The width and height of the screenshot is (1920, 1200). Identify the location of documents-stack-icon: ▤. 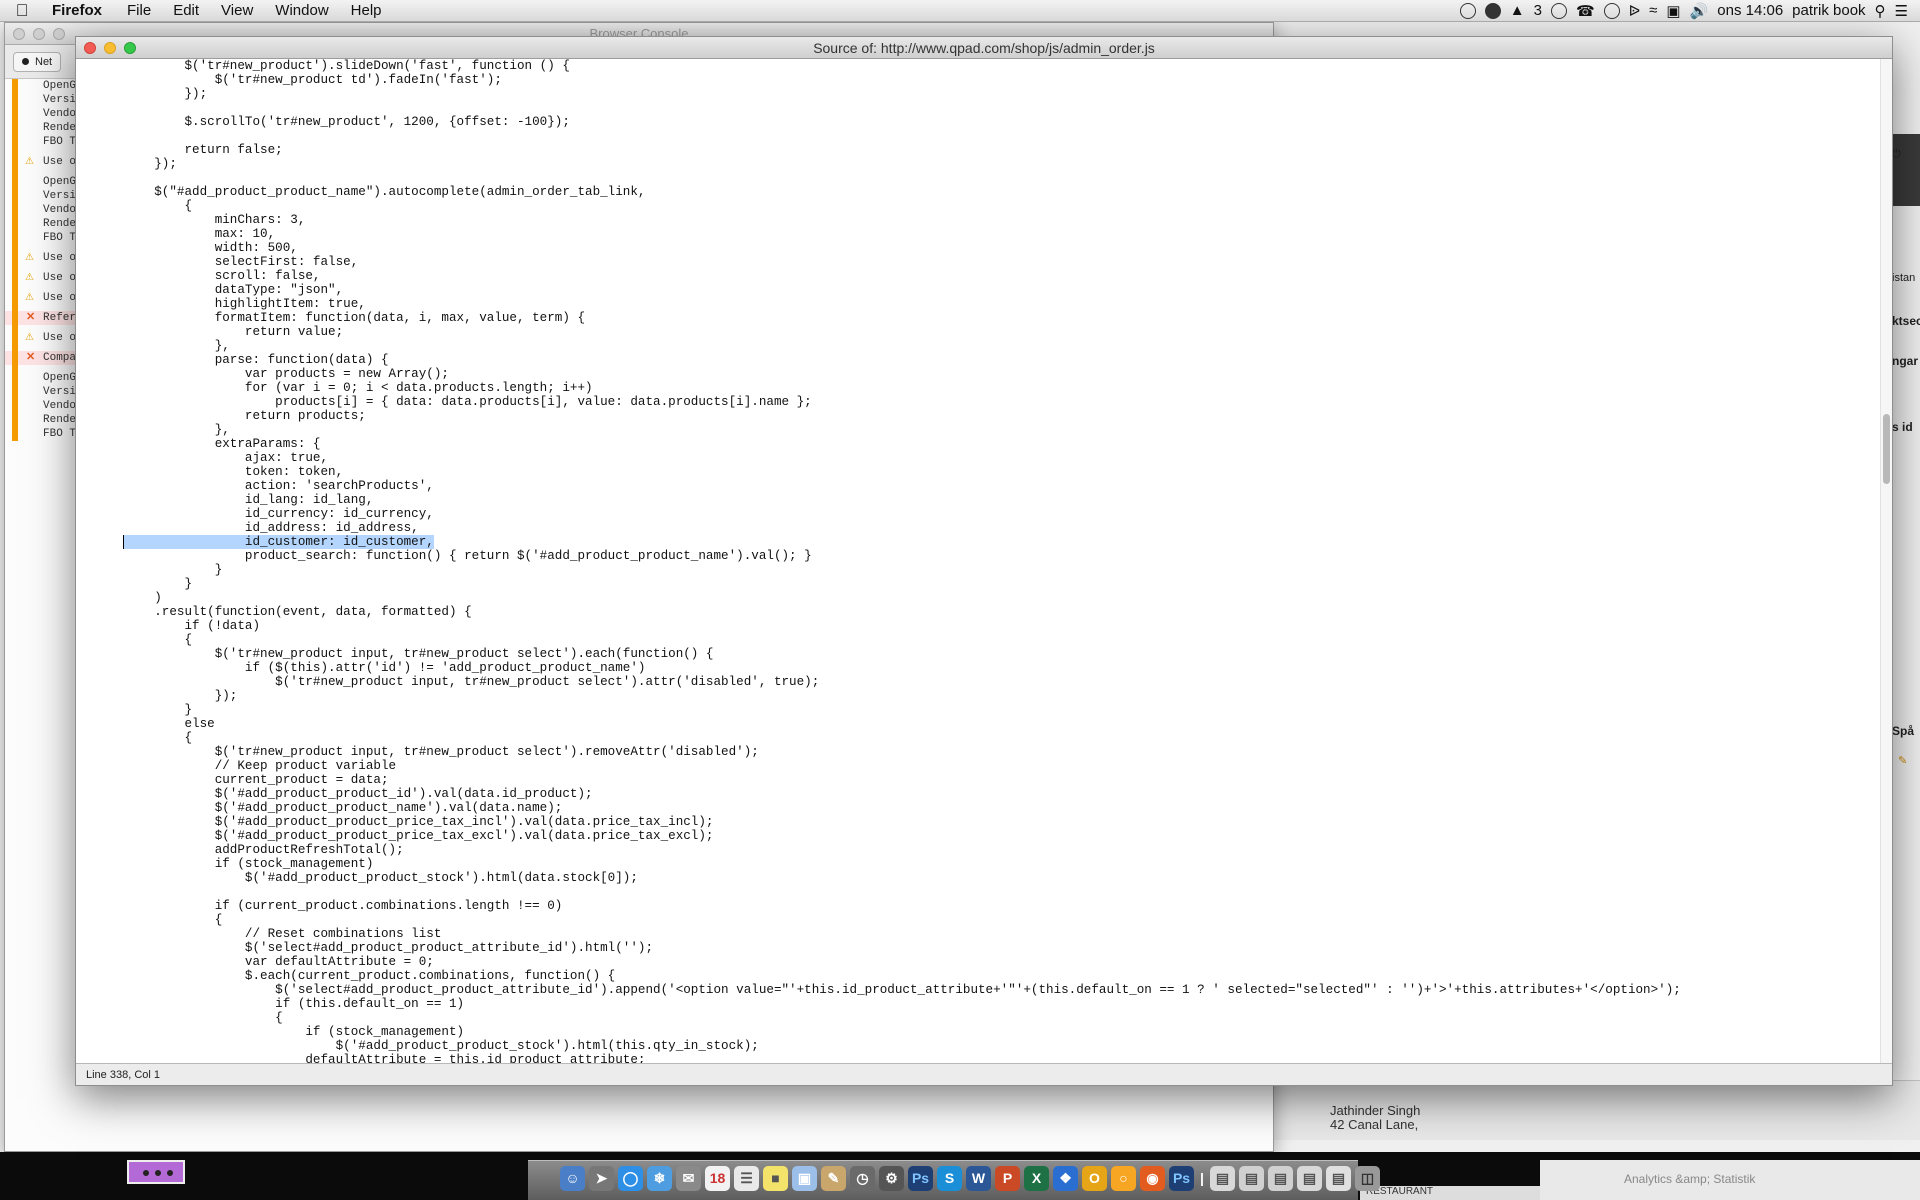
(1222, 1178).